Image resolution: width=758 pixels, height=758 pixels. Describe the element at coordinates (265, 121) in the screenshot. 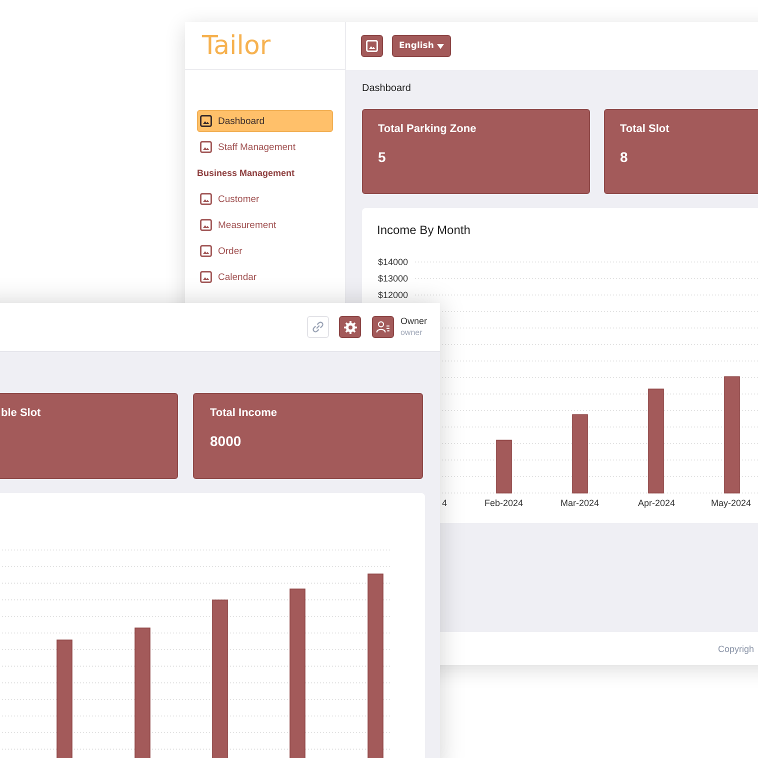

I see `sidebar-item: Dashboard` at that location.